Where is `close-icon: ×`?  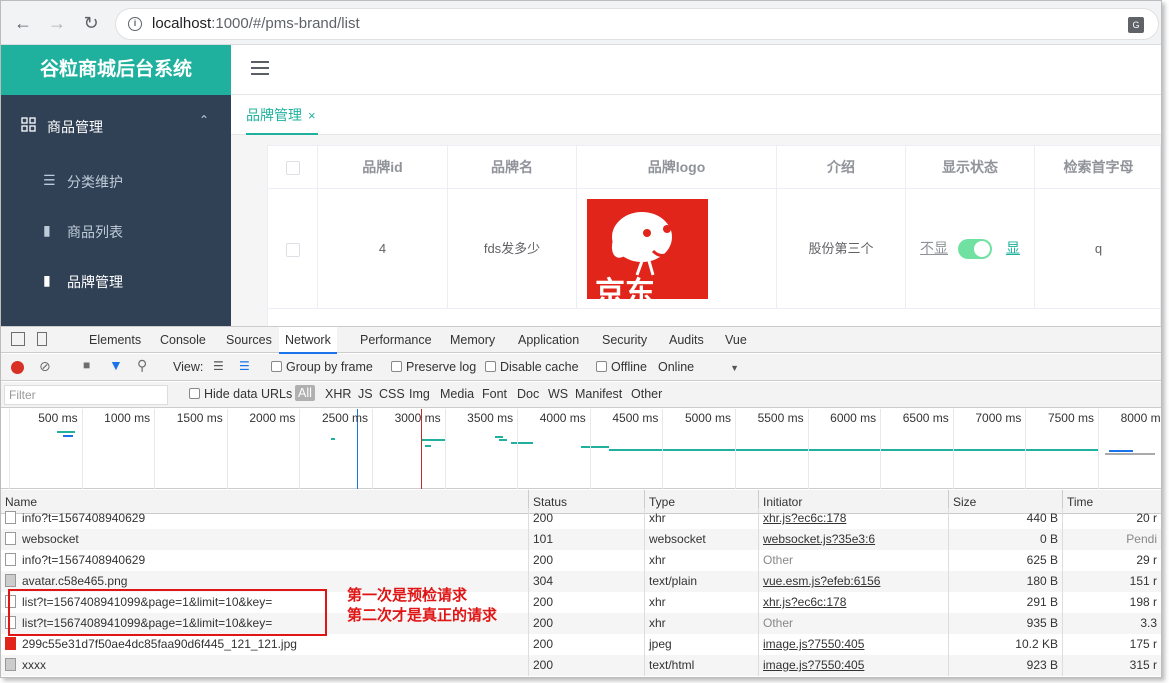
close-icon: × is located at coordinates (312, 115).